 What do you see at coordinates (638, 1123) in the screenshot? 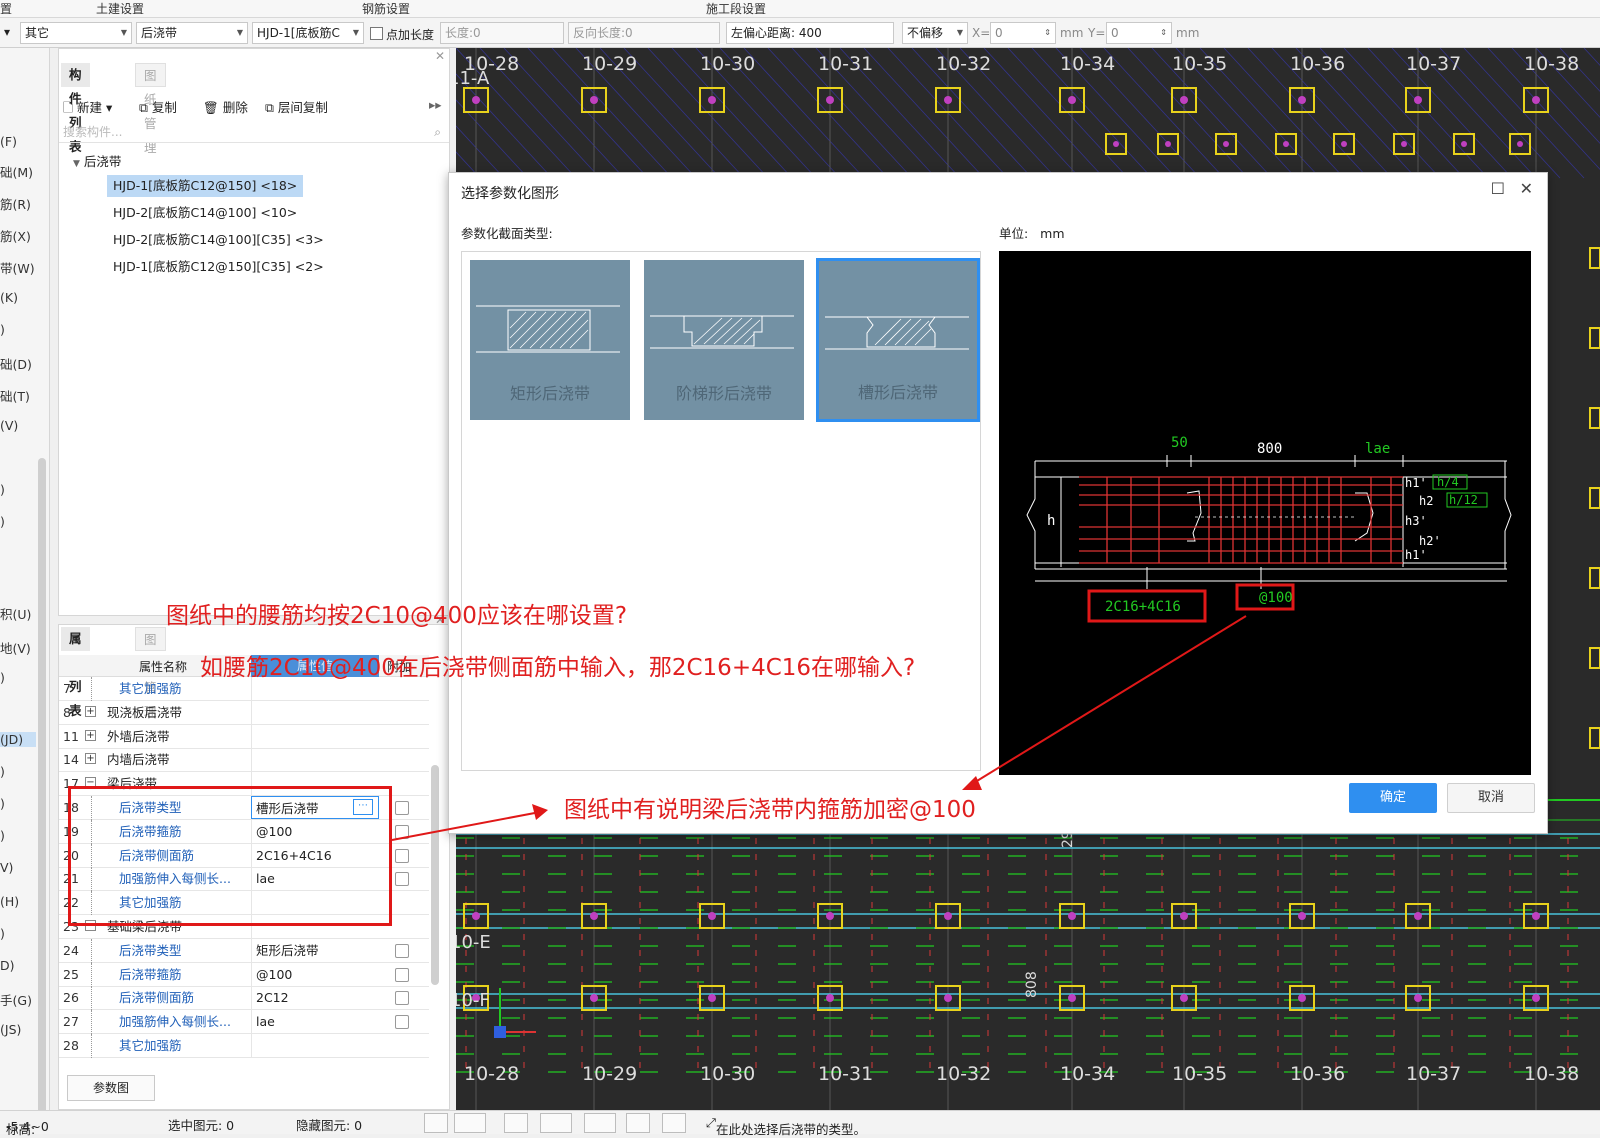
I see `save-view-icon` at bounding box center [638, 1123].